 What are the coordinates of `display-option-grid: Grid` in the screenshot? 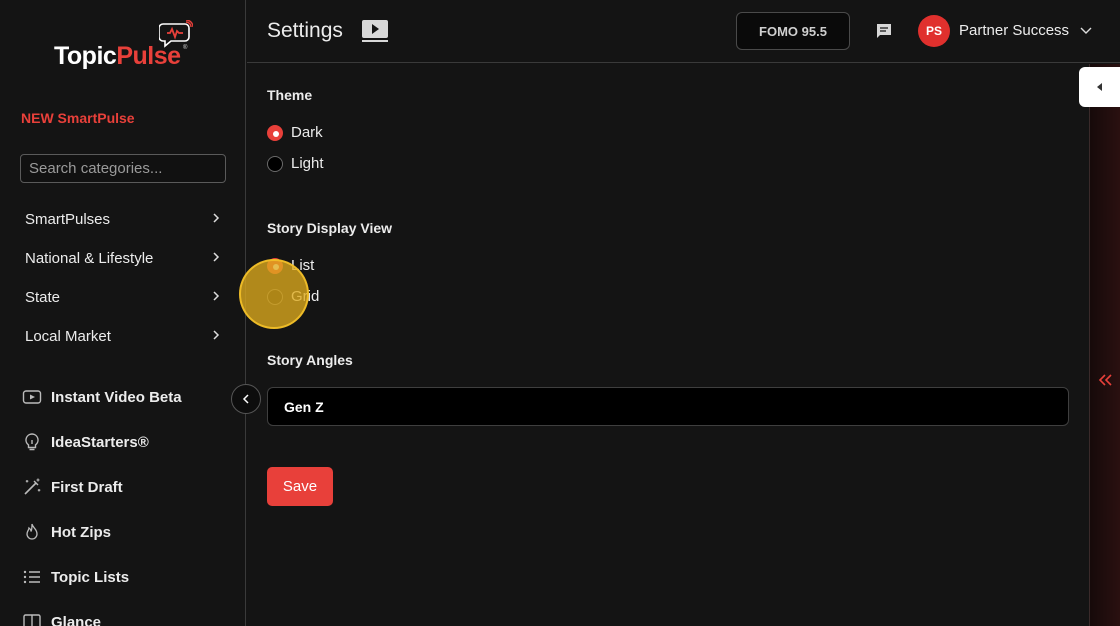 It's located at (293, 296).